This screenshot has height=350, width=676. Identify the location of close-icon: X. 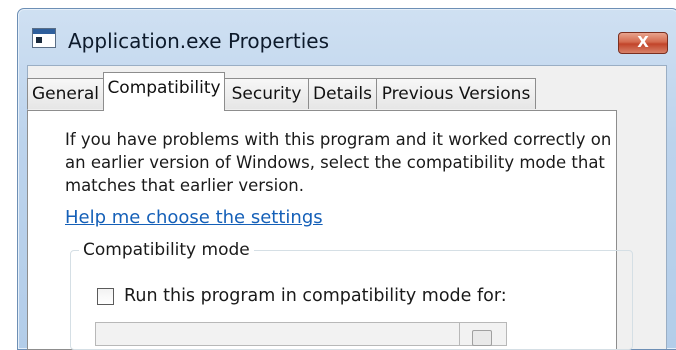
(643, 42).